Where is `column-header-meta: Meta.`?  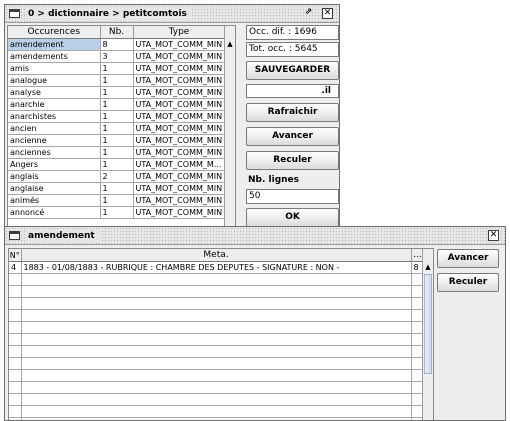 column-header-meta: Meta. is located at coordinates (216, 255).